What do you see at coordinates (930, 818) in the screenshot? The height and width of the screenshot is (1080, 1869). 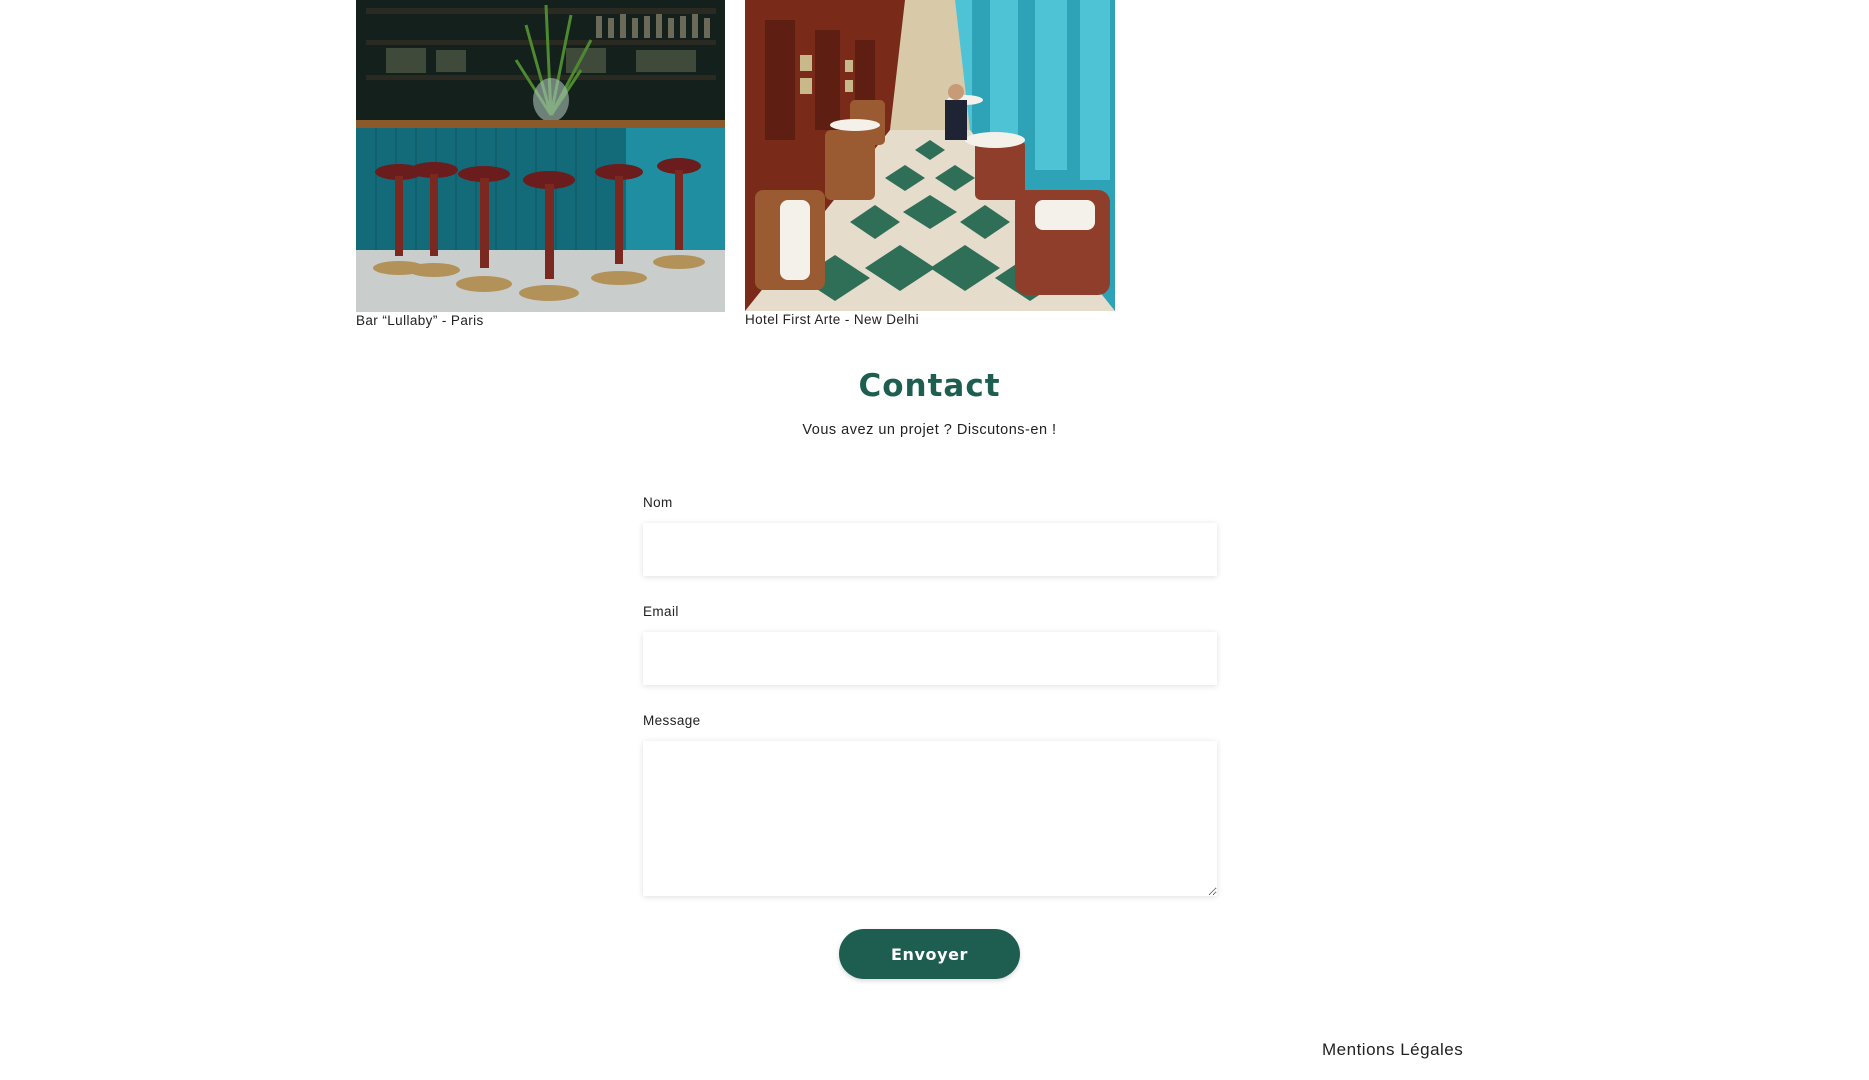 I see `message-field` at bounding box center [930, 818].